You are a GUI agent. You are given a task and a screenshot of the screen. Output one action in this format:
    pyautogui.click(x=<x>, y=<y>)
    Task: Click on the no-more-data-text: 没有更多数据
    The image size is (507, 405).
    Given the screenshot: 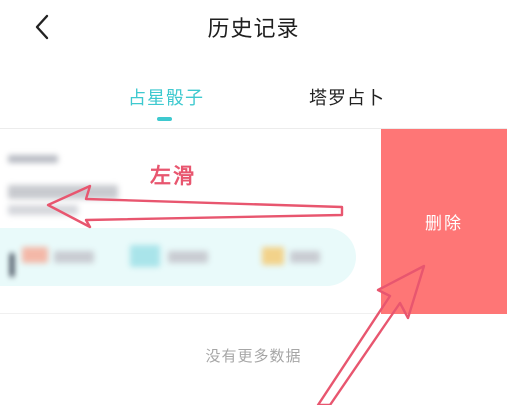 What is the action you would take?
    pyautogui.click(x=253, y=356)
    